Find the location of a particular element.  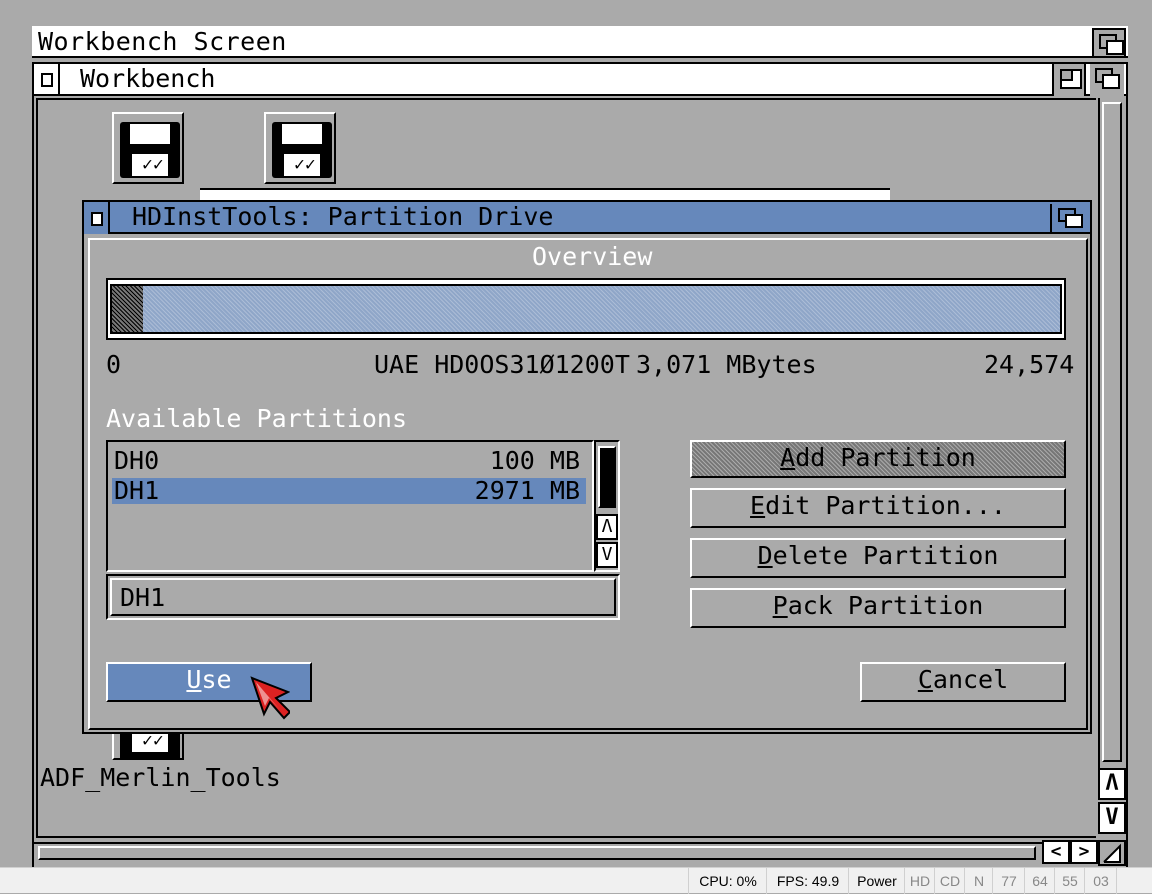

scroll-up-button: Λ is located at coordinates (1112, 784).